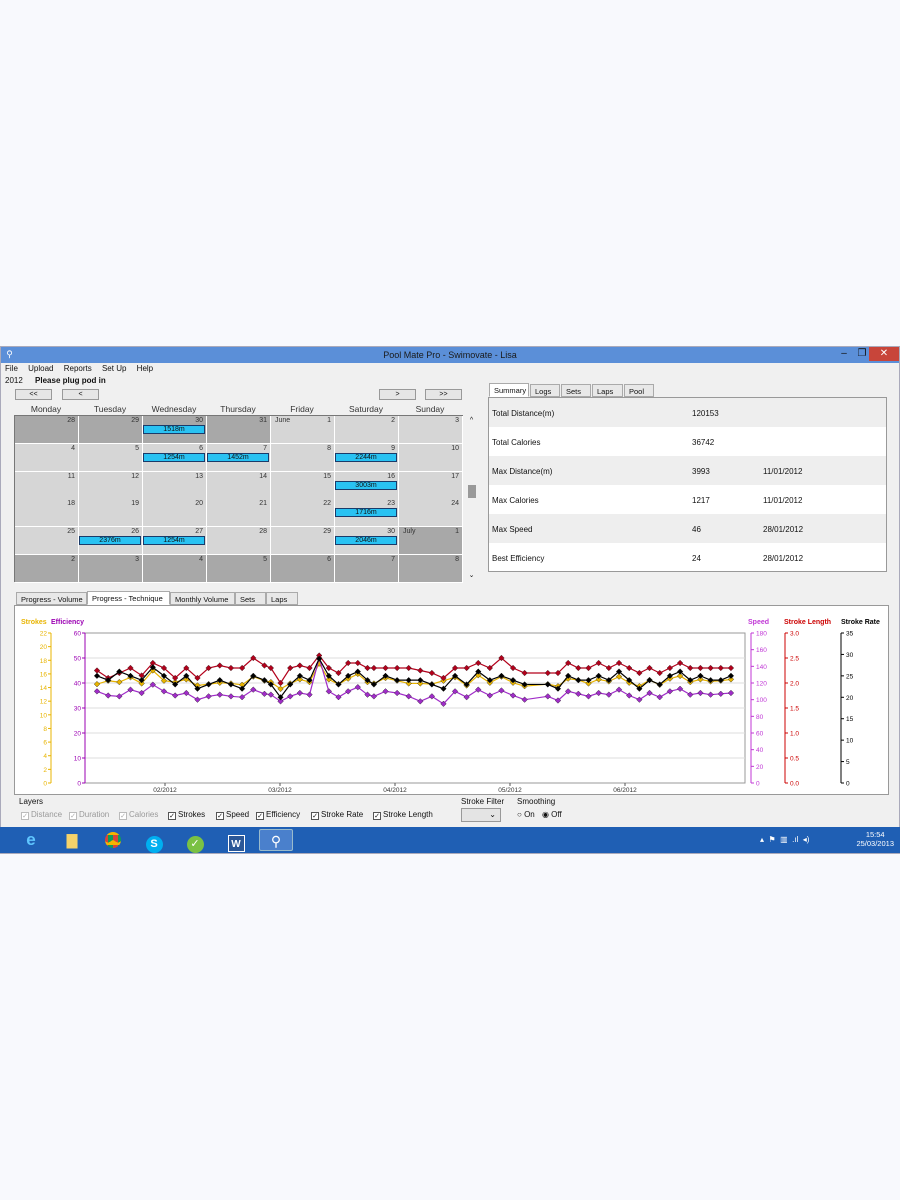 This screenshot has width=900, height=1200. I want to click on calendar-day: 27 1254m, so click(175, 541).